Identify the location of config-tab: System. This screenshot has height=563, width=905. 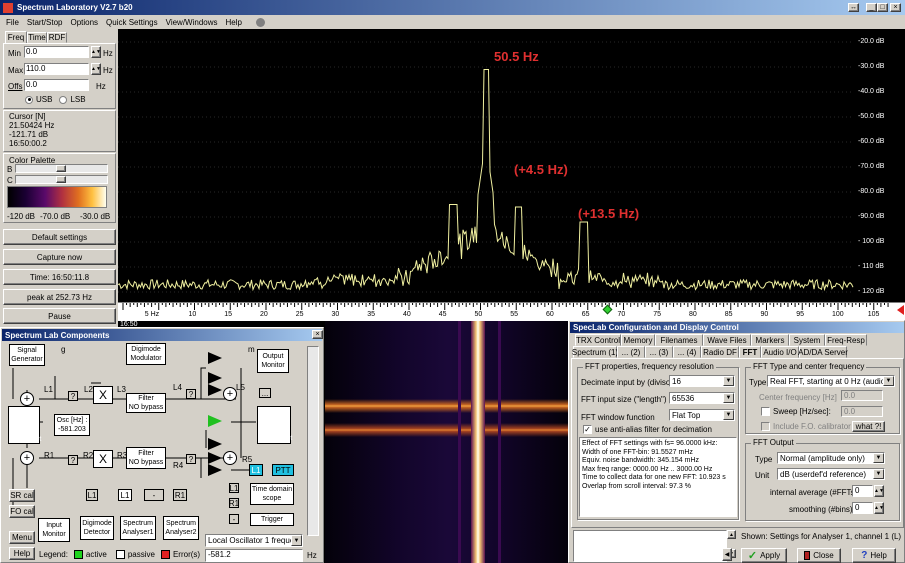
(807, 340).